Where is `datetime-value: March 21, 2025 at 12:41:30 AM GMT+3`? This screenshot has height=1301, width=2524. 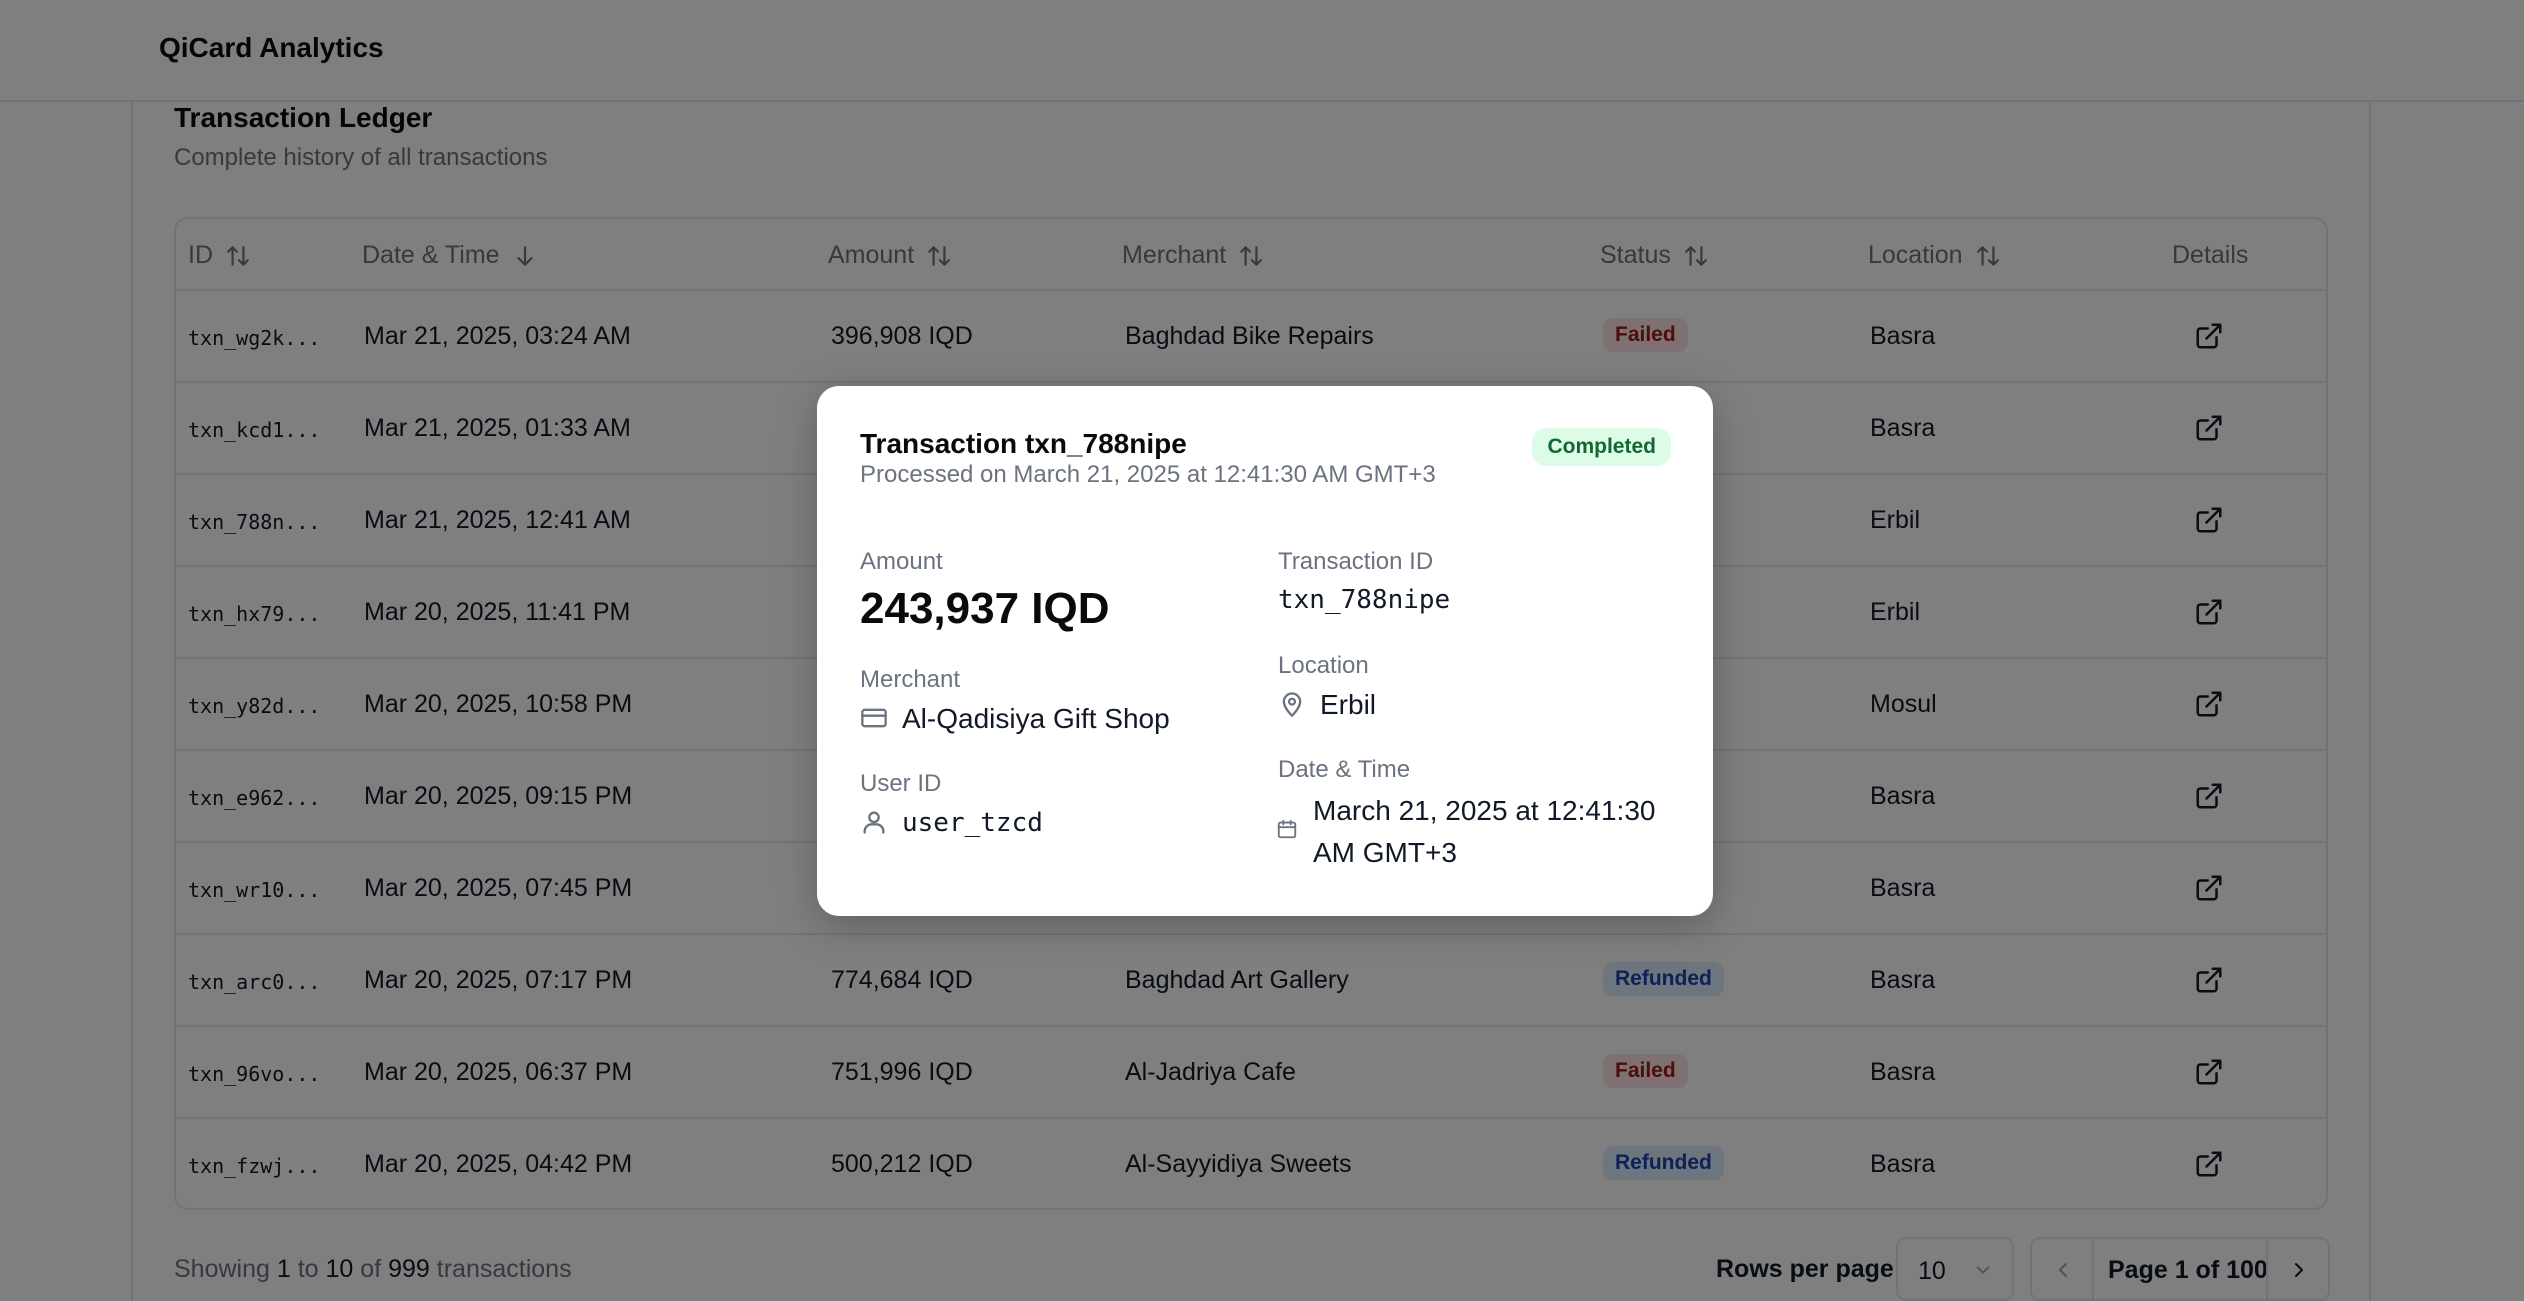 datetime-value: March 21, 2025 at 12:41:30 AM GMT+3 is located at coordinates (1484, 831).